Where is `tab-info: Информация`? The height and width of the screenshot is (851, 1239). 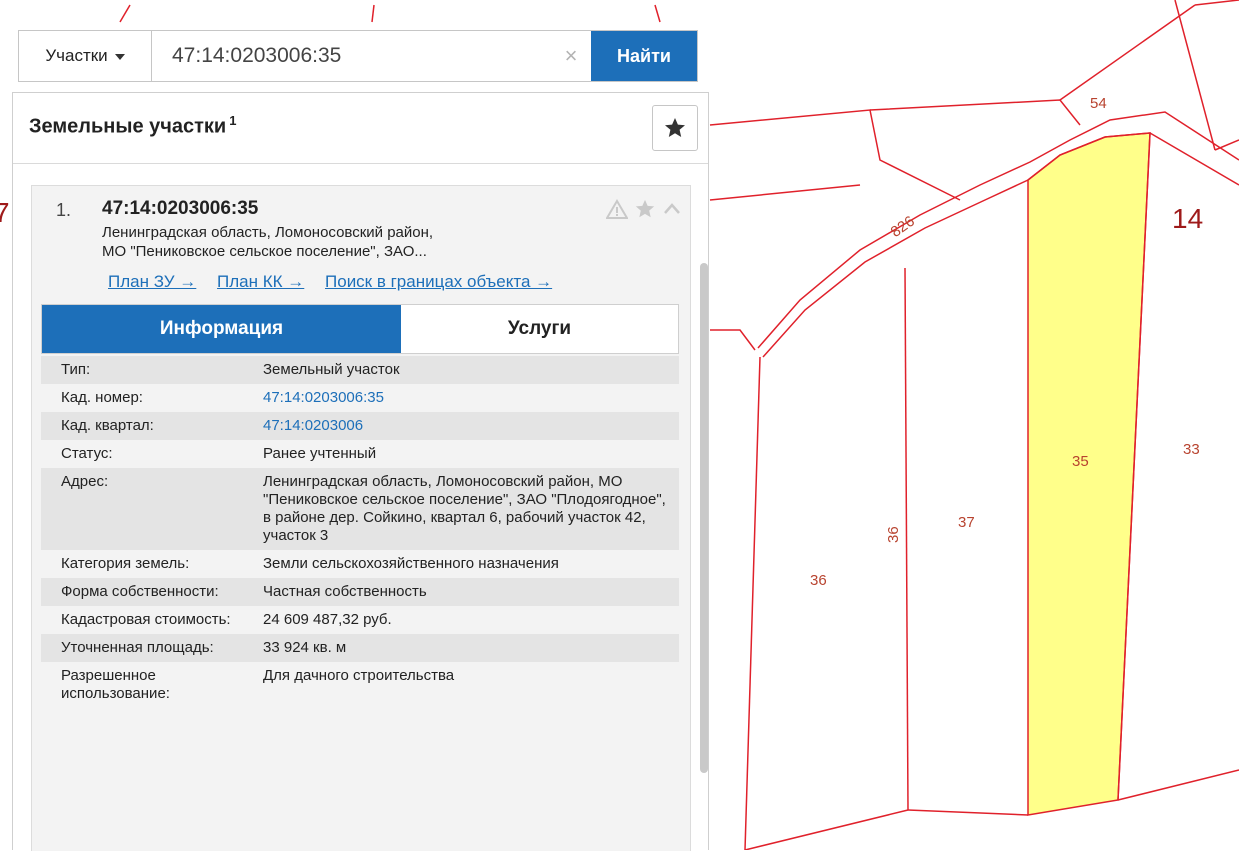
tab-info: Информация is located at coordinates (221, 329).